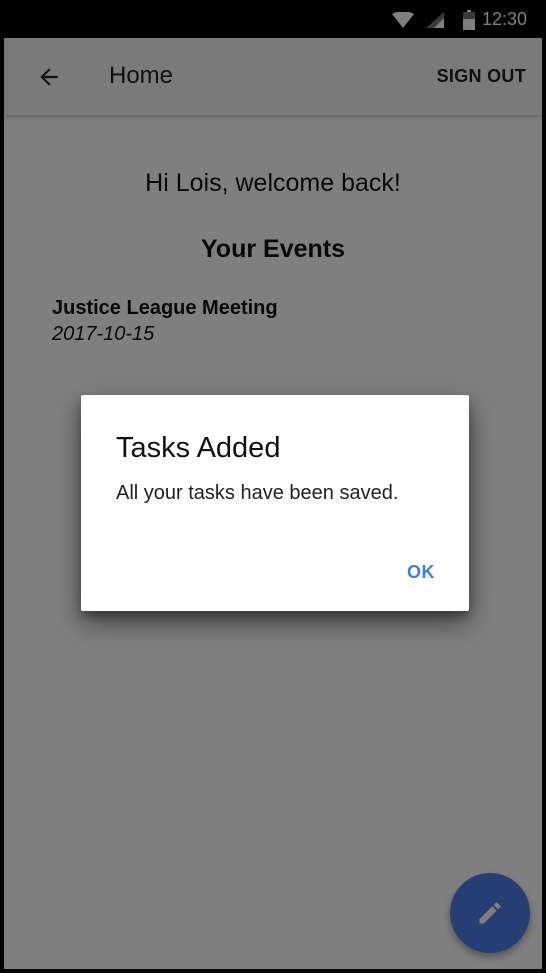 This screenshot has width=546, height=973. I want to click on dialog-title: Tasks Added, so click(198, 448).